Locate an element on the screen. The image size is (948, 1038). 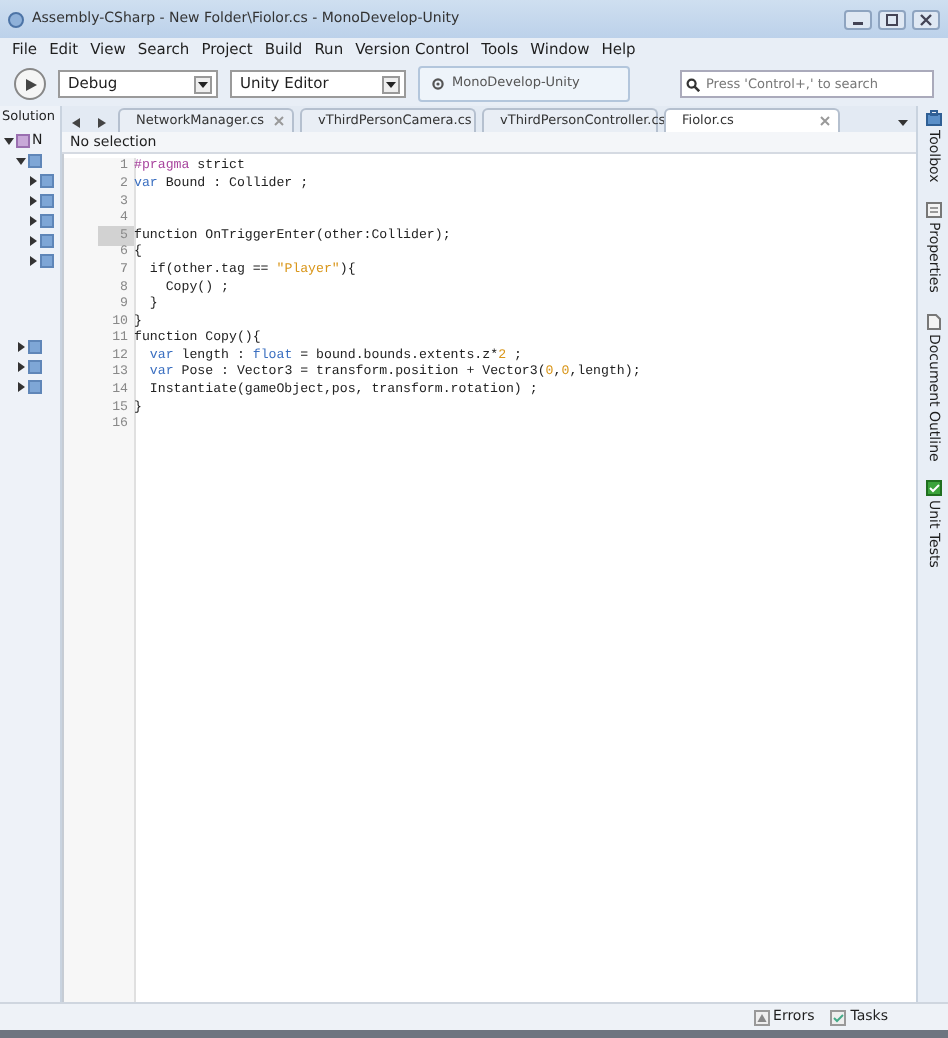
close-button is located at coordinates (926, 19).